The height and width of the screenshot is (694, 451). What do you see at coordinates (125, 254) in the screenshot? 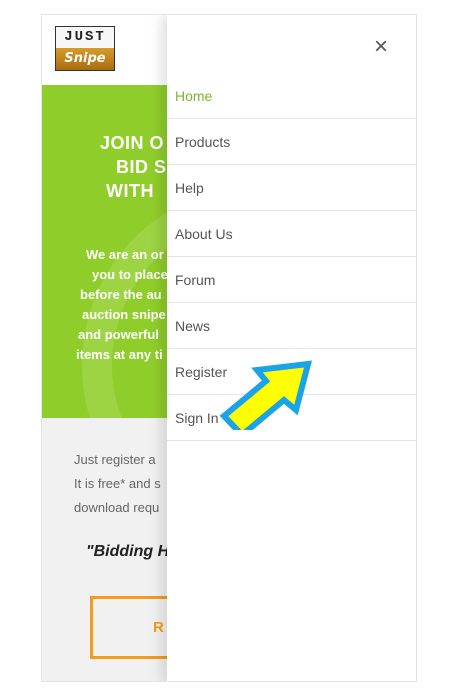
I see `hero-text-line-1: We are an or` at bounding box center [125, 254].